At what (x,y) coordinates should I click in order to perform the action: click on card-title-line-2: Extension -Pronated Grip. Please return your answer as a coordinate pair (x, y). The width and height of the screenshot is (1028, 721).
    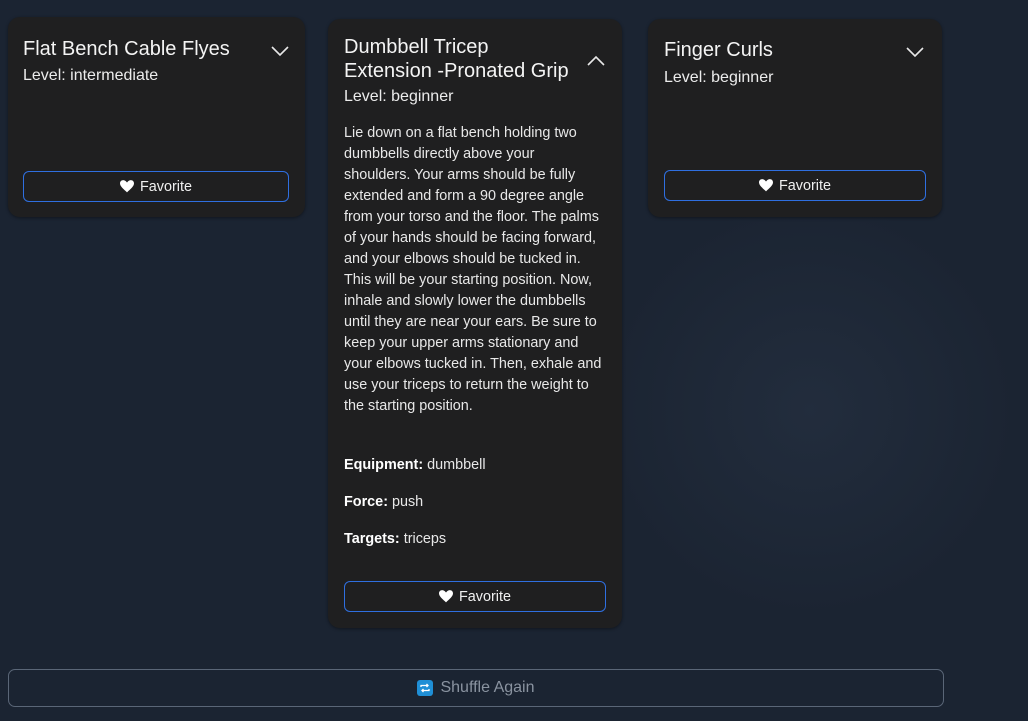
    Looking at the image, I should click on (456, 71).